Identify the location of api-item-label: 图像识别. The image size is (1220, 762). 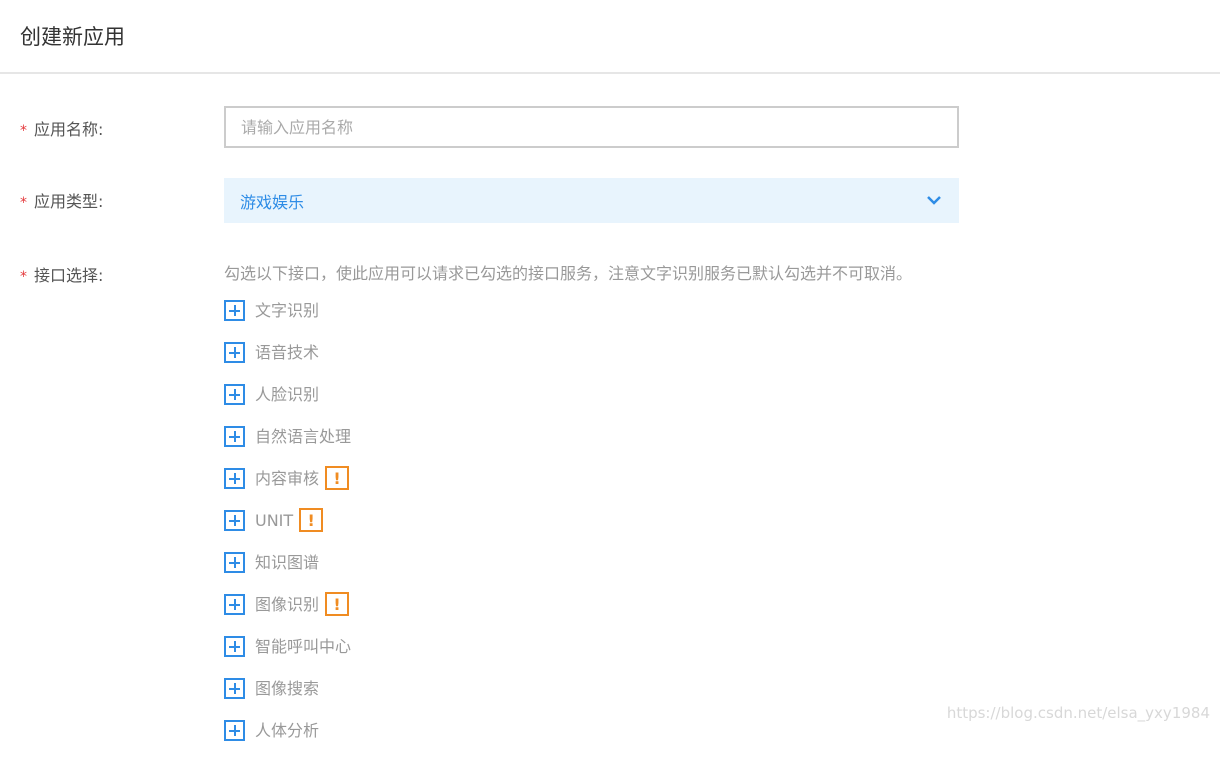
(287, 604).